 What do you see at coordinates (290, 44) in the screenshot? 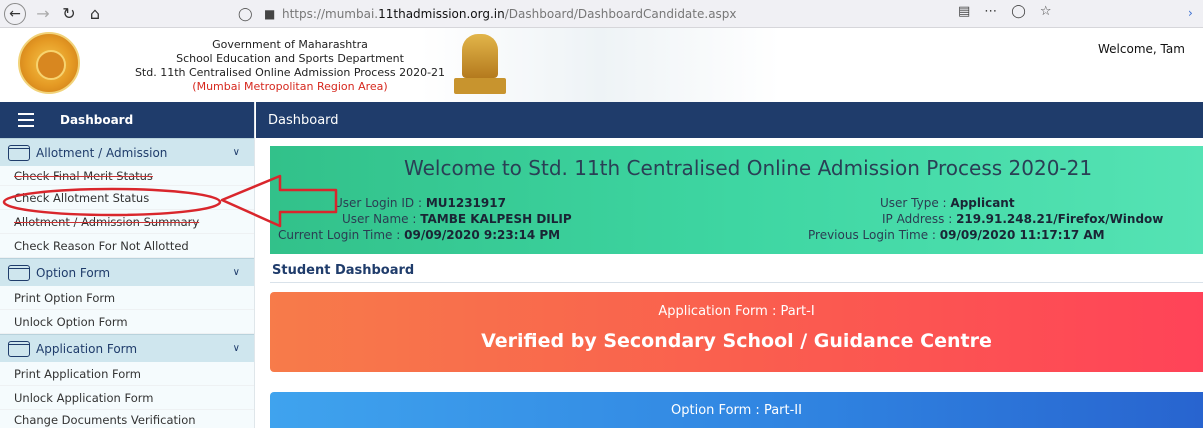
I see `header-line-government: Government of Maharashtra` at bounding box center [290, 44].